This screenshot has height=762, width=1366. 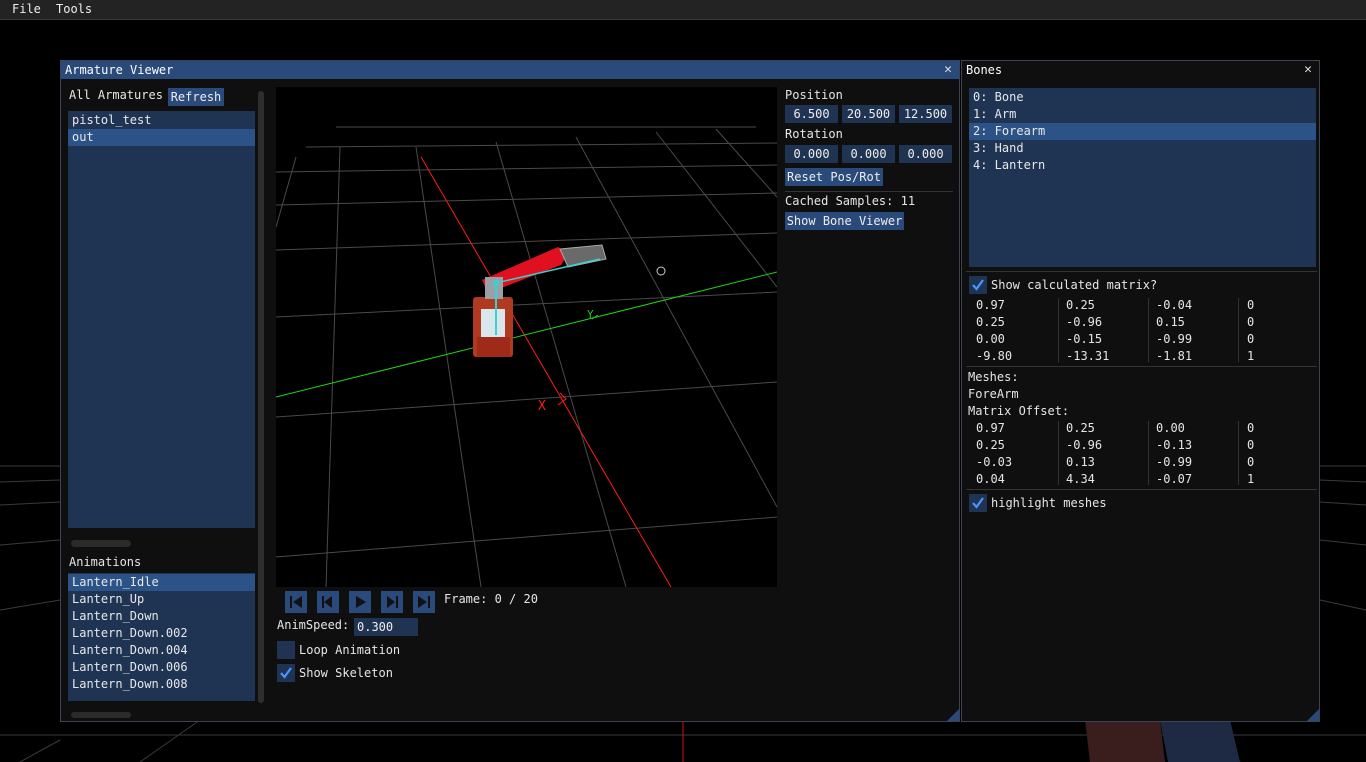 I want to click on skip-end-icon, so click(x=424, y=602).